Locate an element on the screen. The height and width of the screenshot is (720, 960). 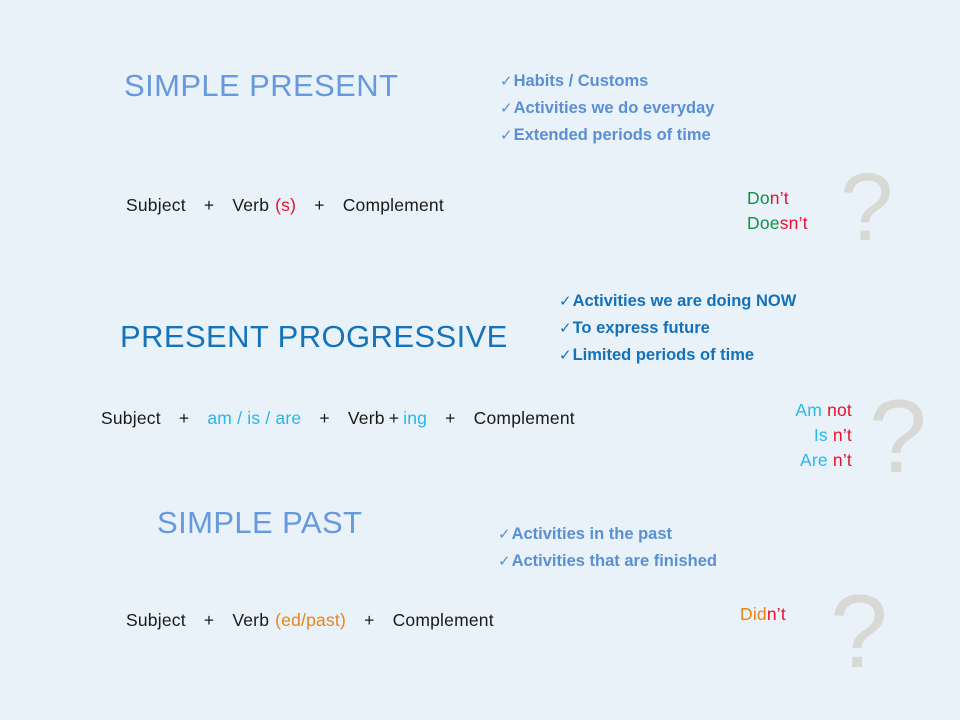
list-item-label: Activities in the past is located at coordinates (592, 534).